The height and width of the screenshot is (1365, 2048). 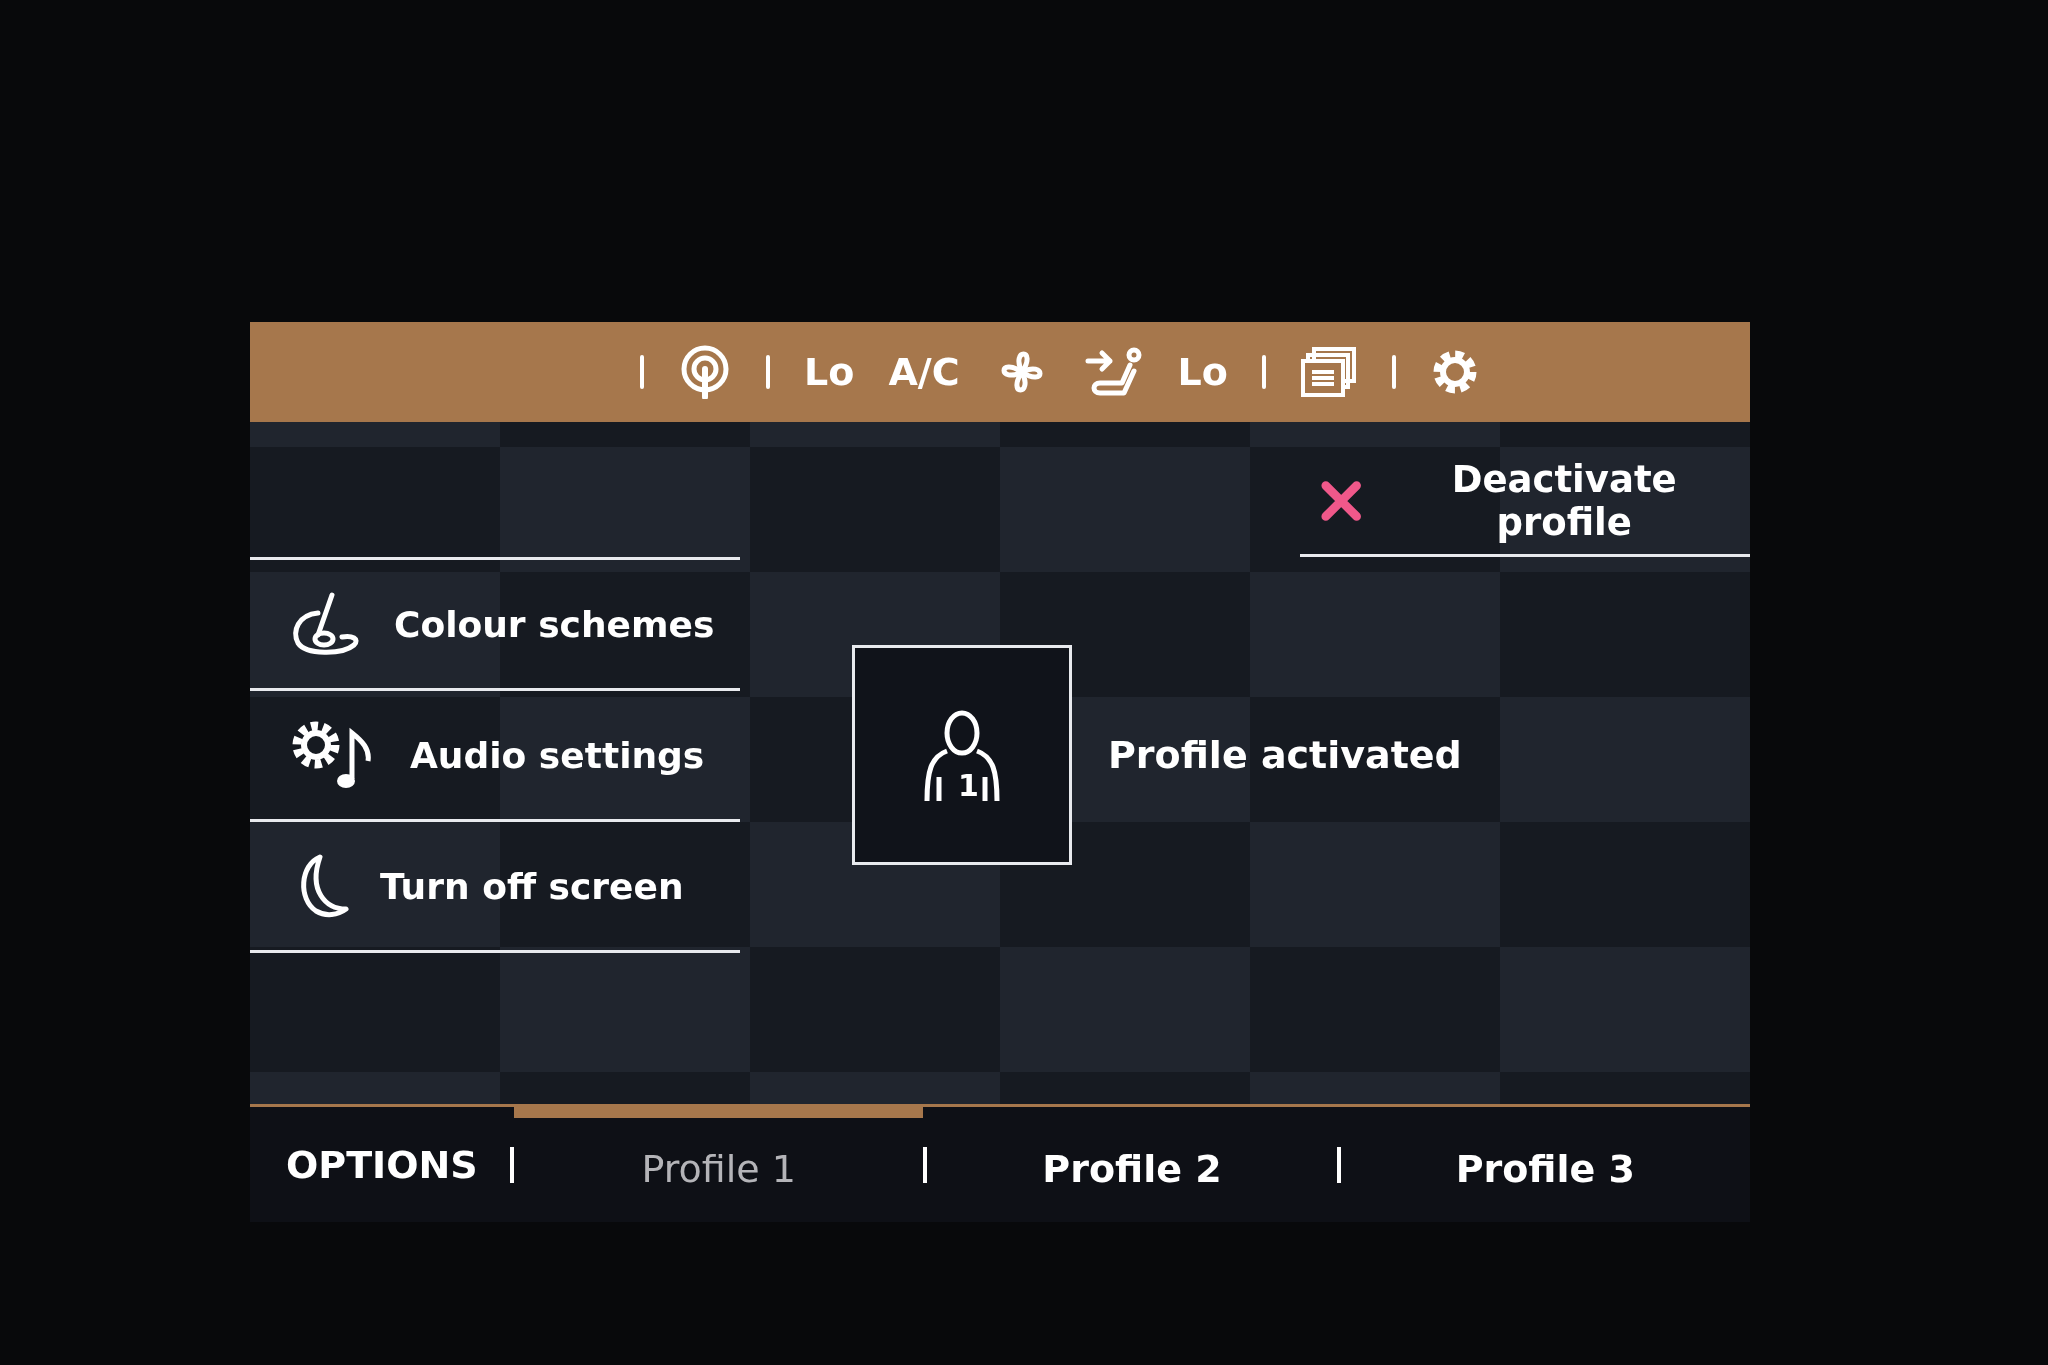 I want to click on profile-tab: Profile 1, so click(x=719, y=1163).